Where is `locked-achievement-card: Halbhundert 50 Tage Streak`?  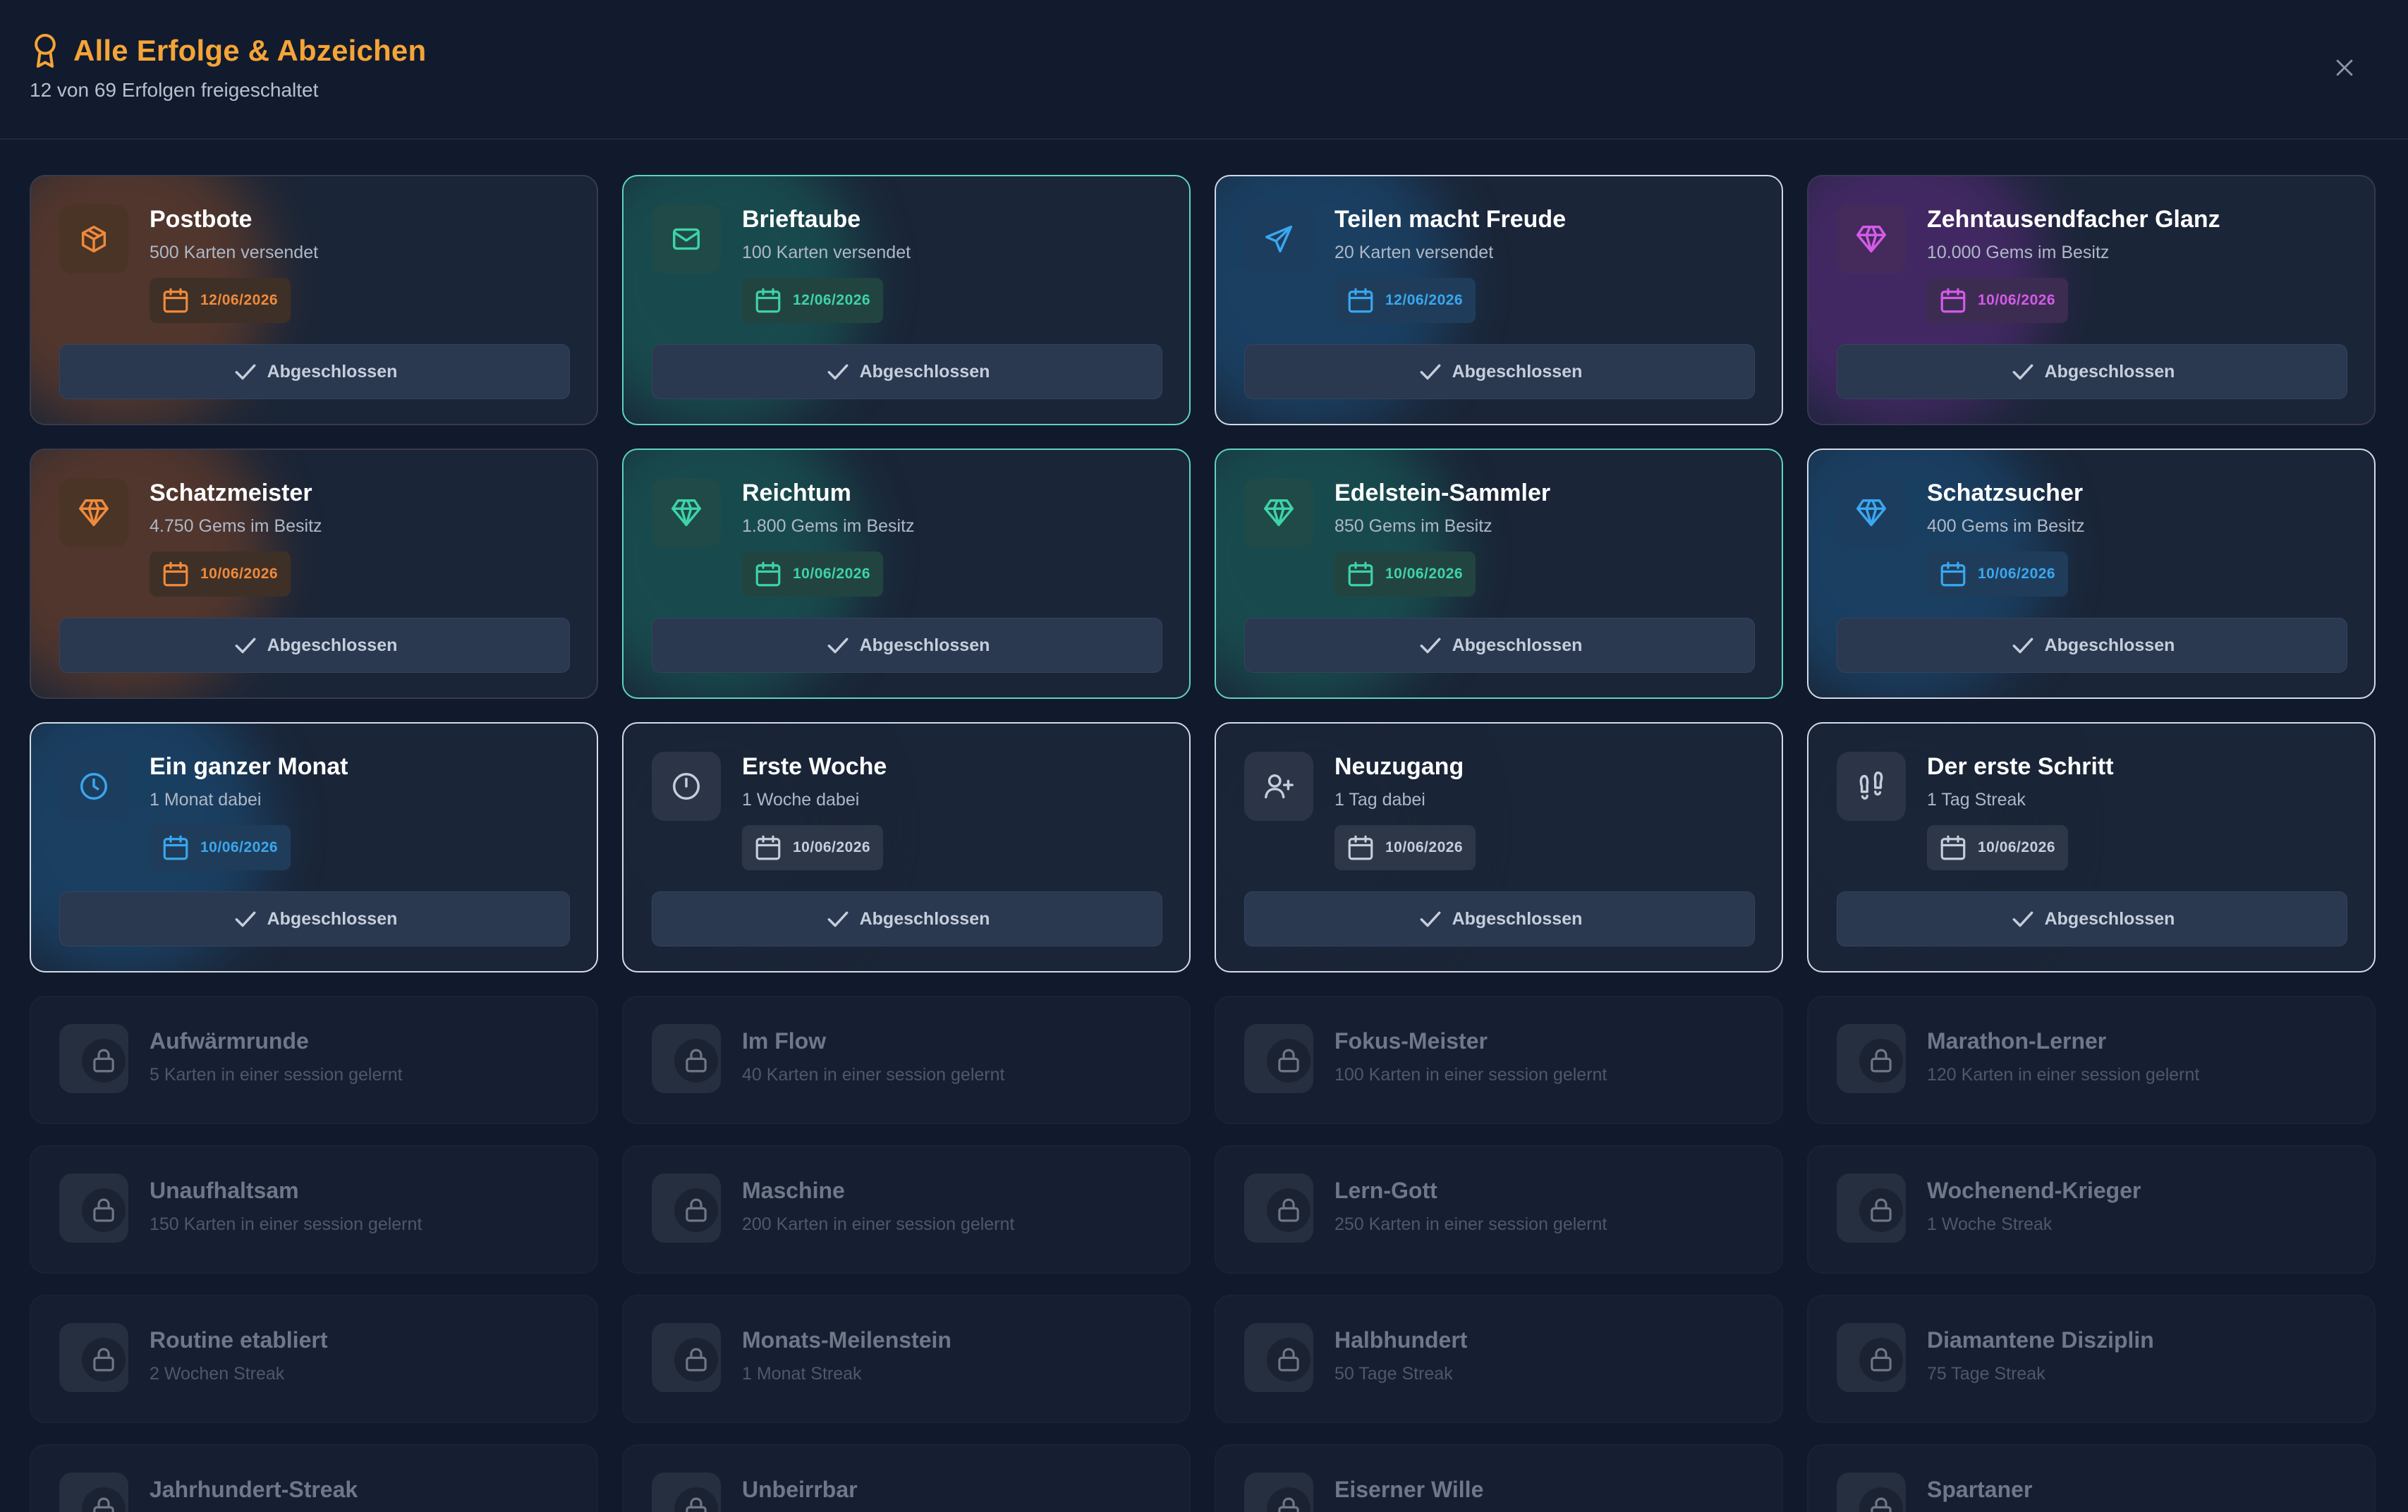
locked-achievement-card: Halbhundert 50 Tage Streak is located at coordinates (1499, 1359).